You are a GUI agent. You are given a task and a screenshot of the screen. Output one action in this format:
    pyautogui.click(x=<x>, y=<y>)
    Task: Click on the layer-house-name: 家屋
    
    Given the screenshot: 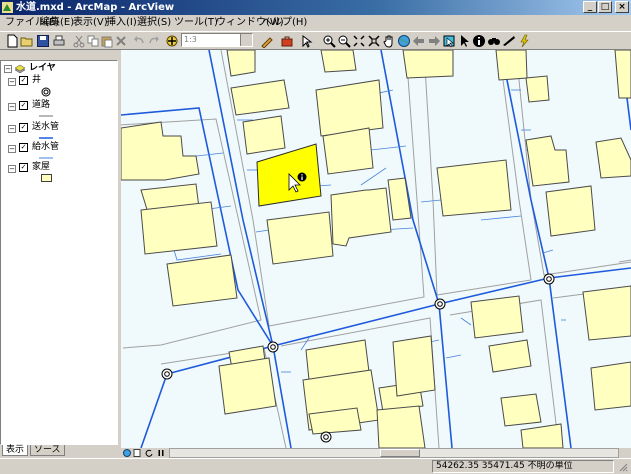 What is the action you would take?
    pyautogui.click(x=41, y=167)
    